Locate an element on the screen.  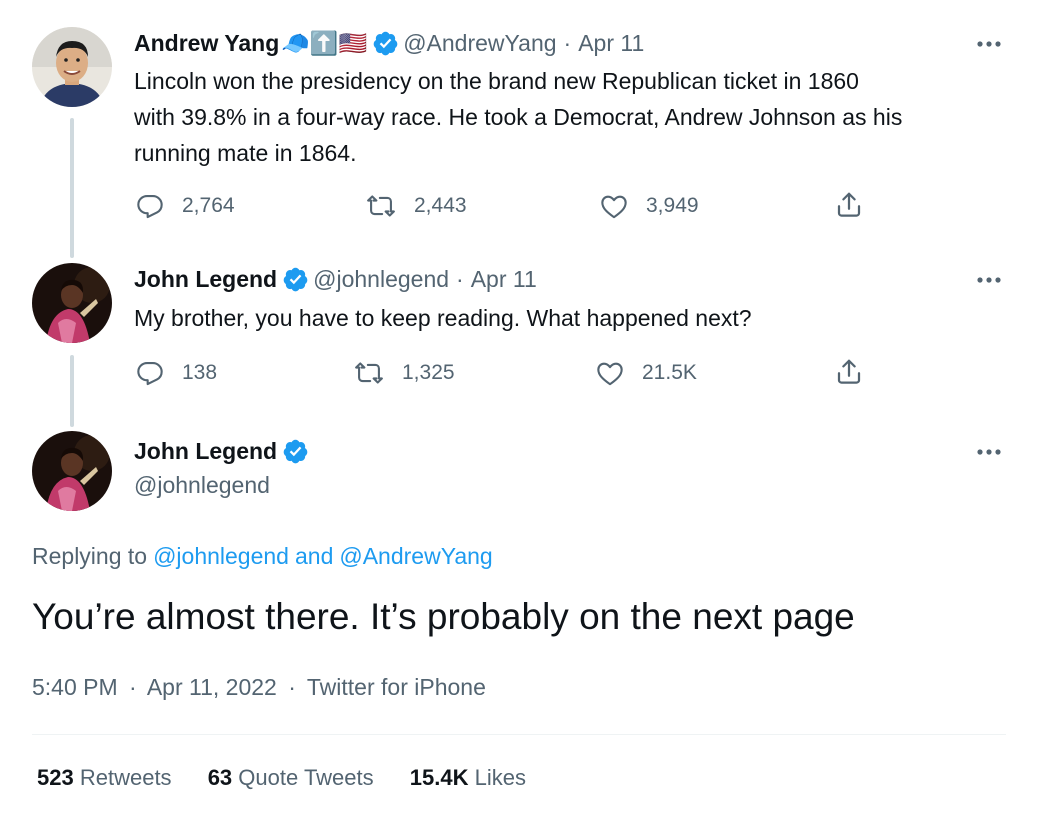
tweet-header: John Legend @johnlegend · Apr 11 is located at coordinates (335, 279).